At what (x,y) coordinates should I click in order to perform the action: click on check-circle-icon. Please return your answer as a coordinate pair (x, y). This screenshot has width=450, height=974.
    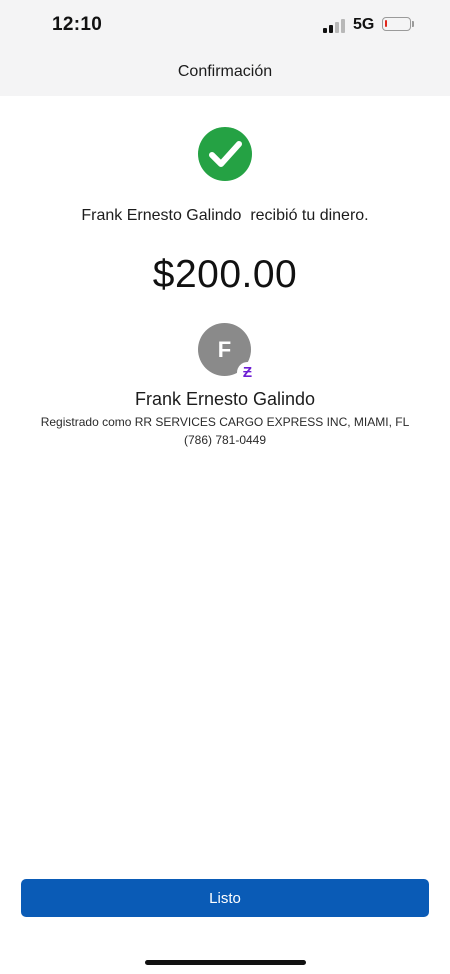
    Looking at the image, I should click on (225, 154).